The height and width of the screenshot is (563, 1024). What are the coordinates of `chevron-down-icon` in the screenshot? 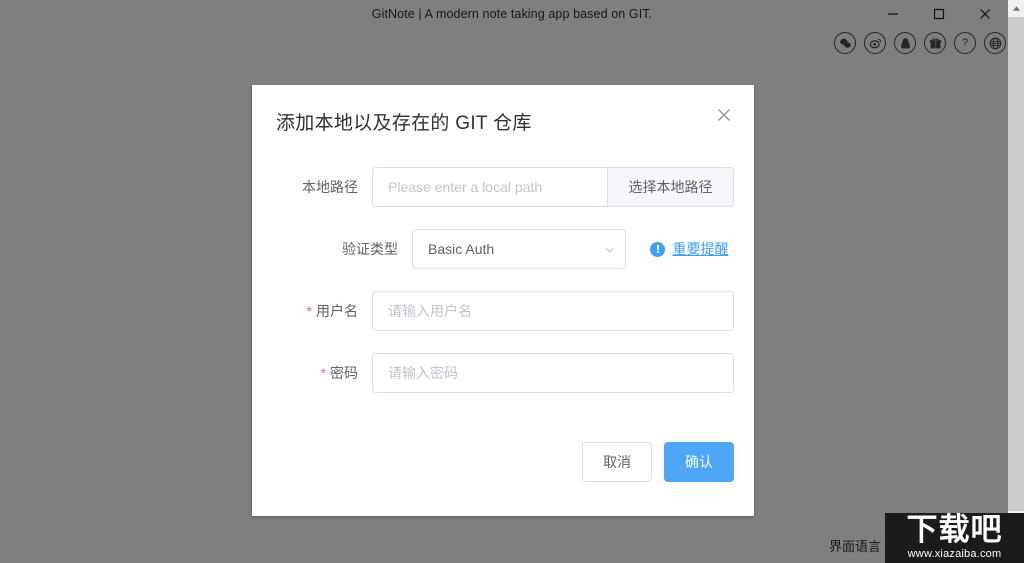 It's located at (609, 249).